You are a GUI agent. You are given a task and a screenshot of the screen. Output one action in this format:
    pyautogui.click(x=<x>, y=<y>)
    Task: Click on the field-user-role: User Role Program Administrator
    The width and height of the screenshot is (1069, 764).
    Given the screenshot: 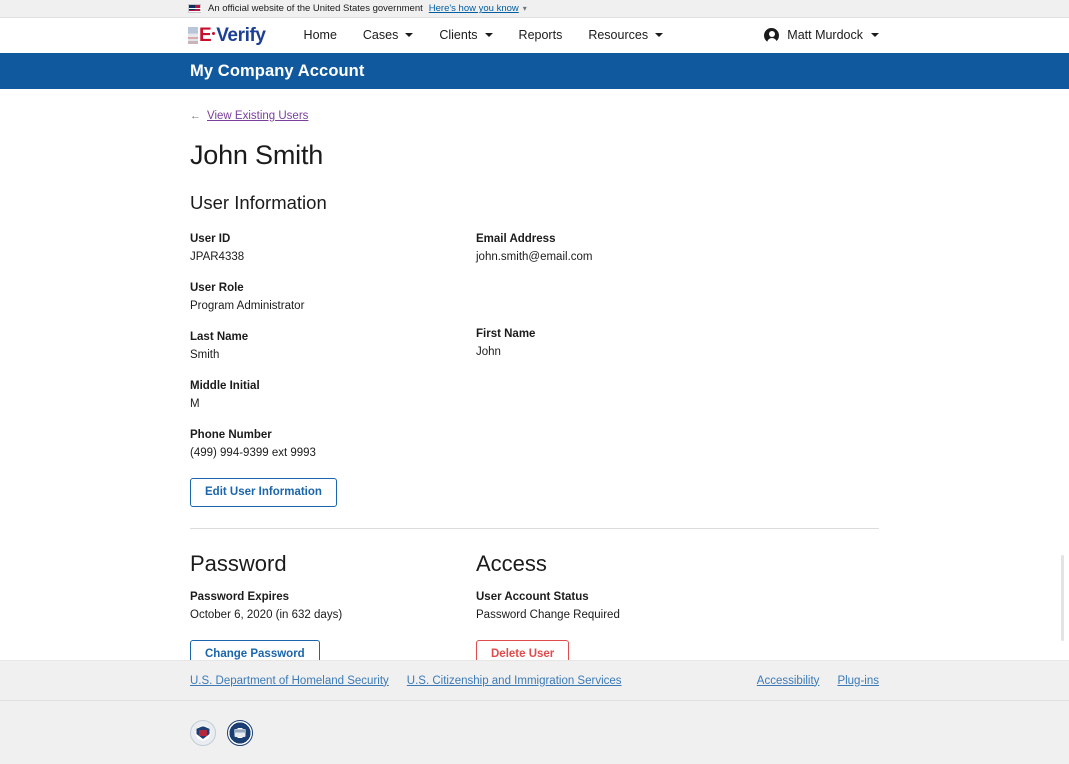 What is the action you would take?
    pyautogui.click(x=333, y=297)
    